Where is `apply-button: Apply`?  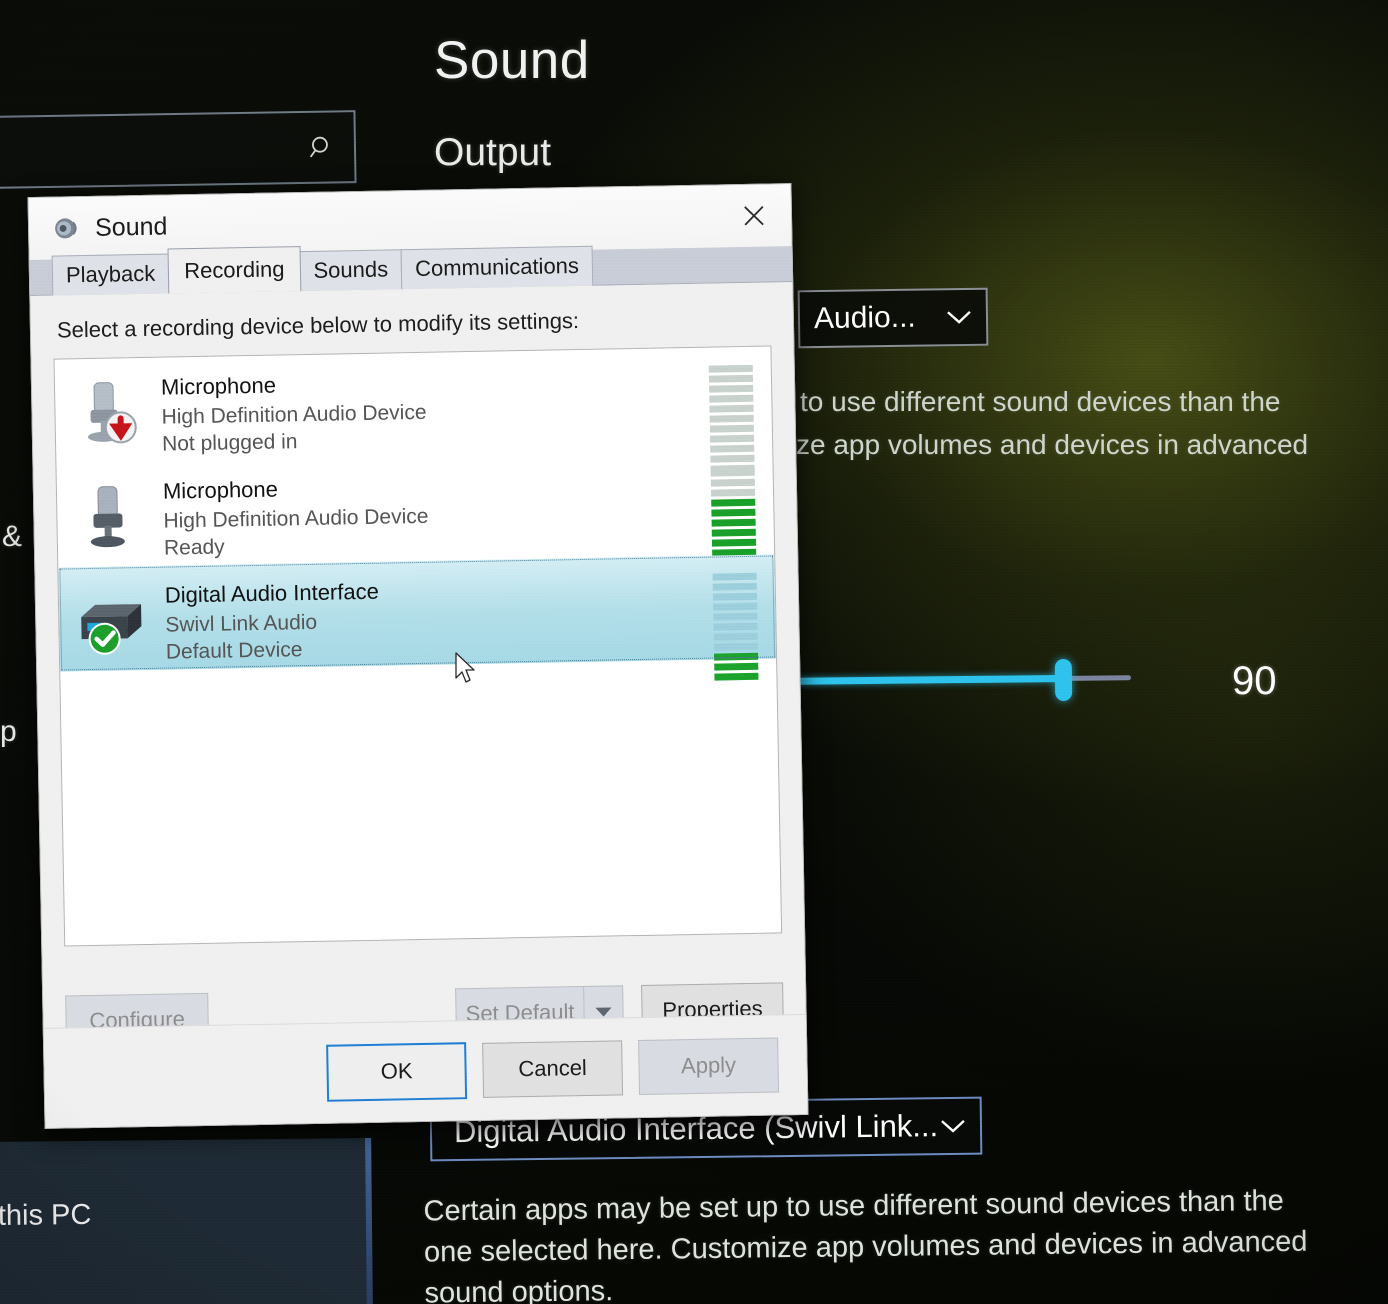 apply-button: Apply is located at coordinates (709, 1066).